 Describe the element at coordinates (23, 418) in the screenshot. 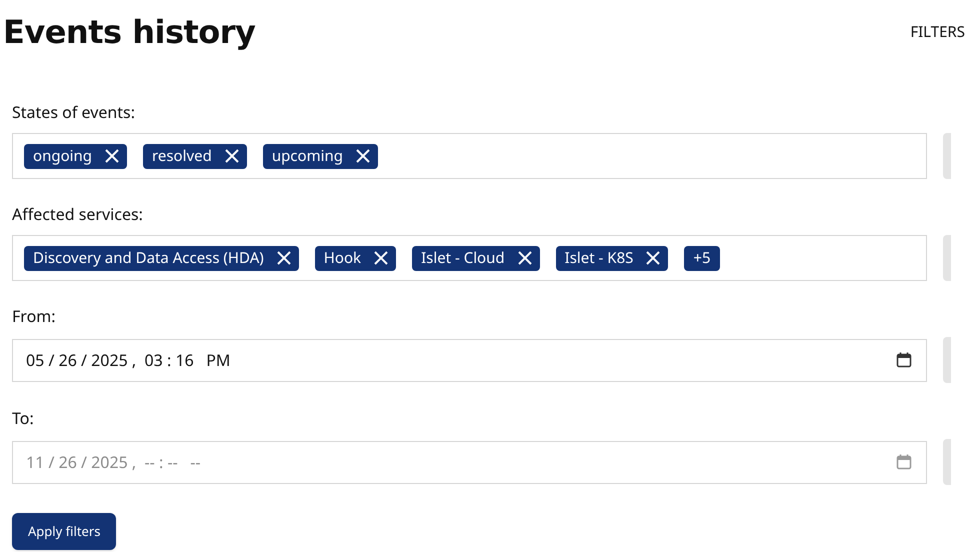

I see `field-label: To:` at that location.